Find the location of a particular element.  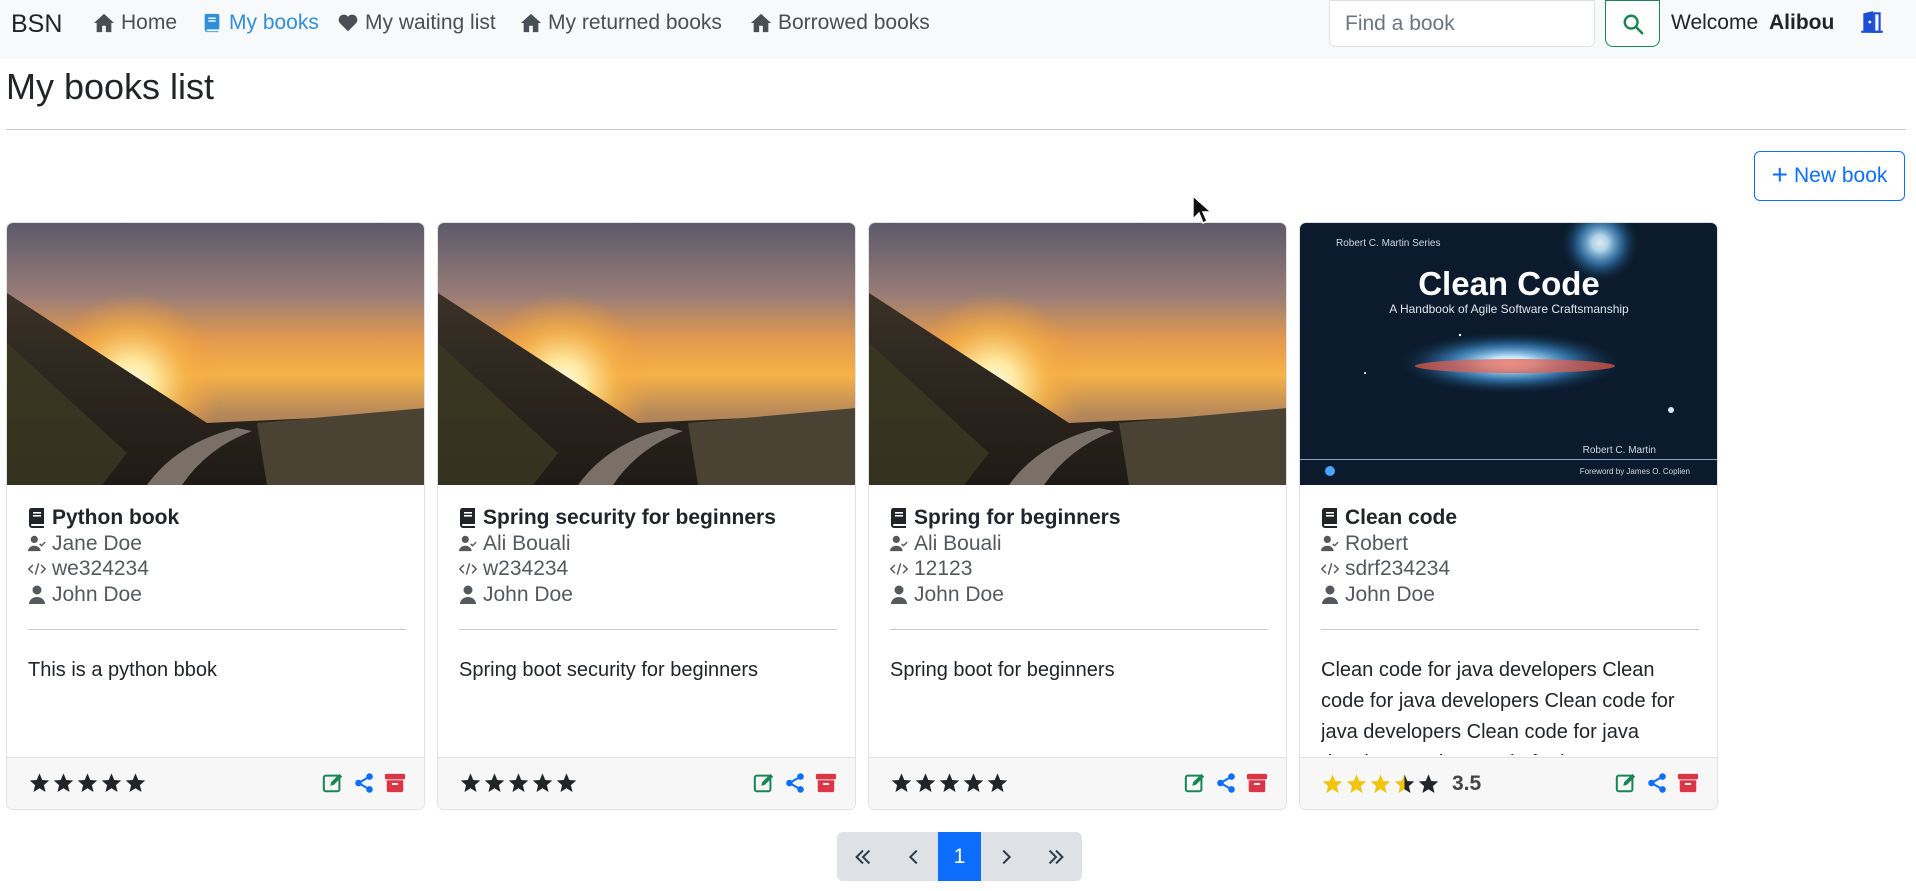

pagination: 1 is located at coordinates (959, 856).